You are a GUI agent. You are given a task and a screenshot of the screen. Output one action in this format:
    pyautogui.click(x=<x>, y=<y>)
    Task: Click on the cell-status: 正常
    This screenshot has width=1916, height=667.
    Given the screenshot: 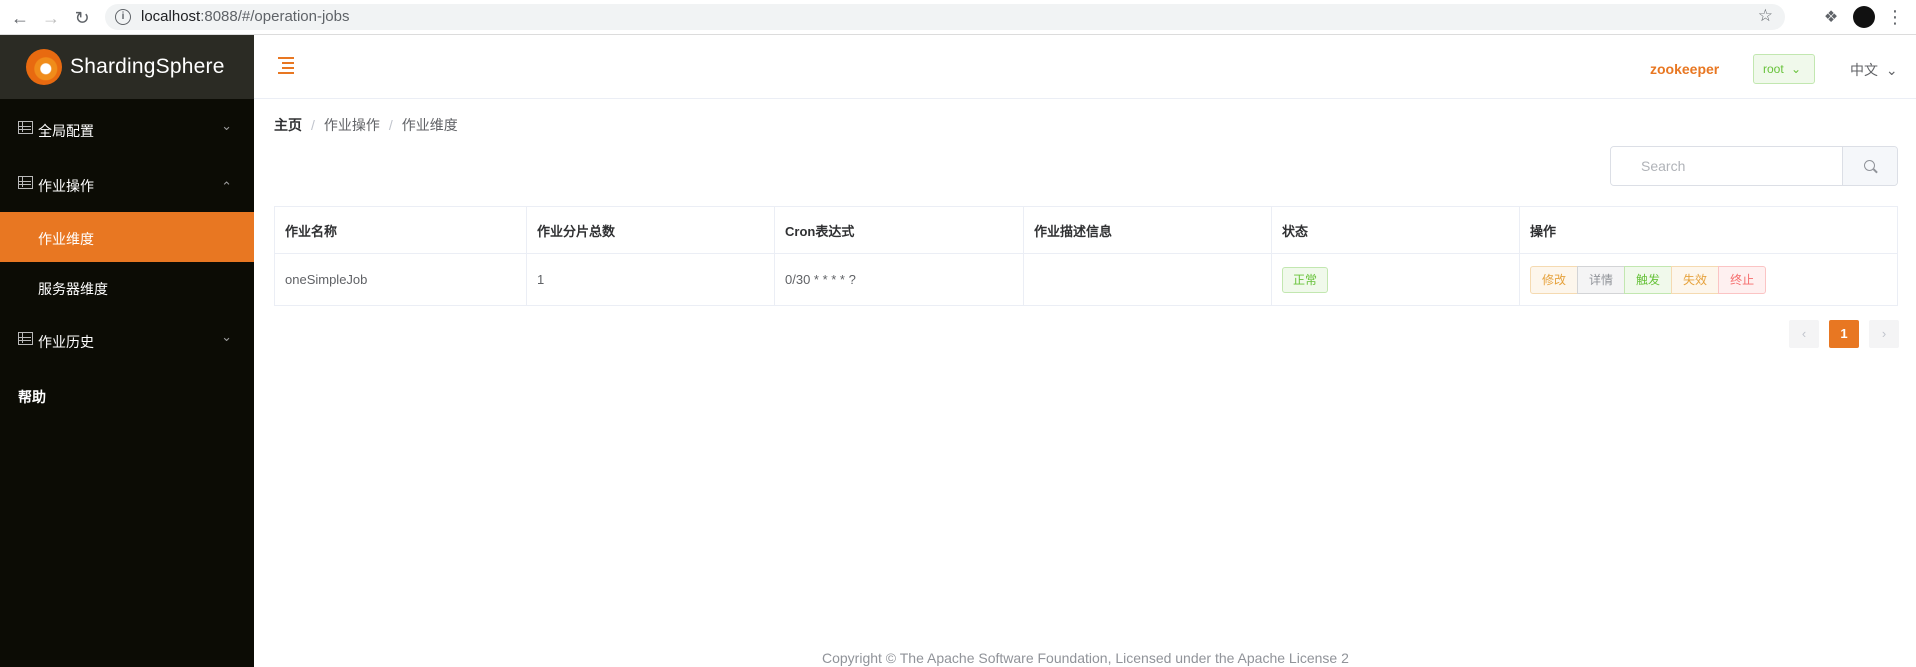 What is the action you would take?
    pyautogui.click(x=1395, y=279)
    